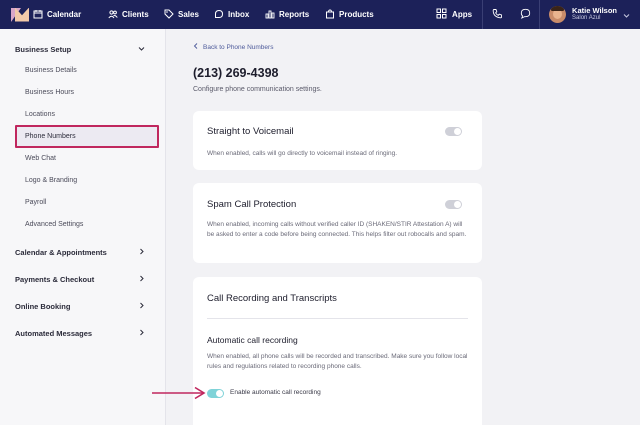 This screenshot has height=425, width=640. Describe the element at coordinates (40, 158) in the screenshot. I see `sidebar-item-web-chat: Web Chat` at that location.